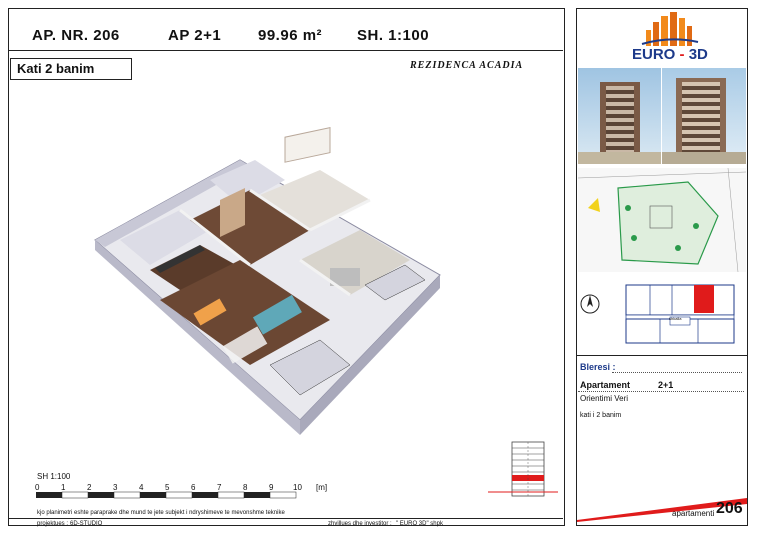  What do you see at coordinates (322, 487) in the screenshot?
I see `scale-unit: [m]` at bounding box center [322, 487].